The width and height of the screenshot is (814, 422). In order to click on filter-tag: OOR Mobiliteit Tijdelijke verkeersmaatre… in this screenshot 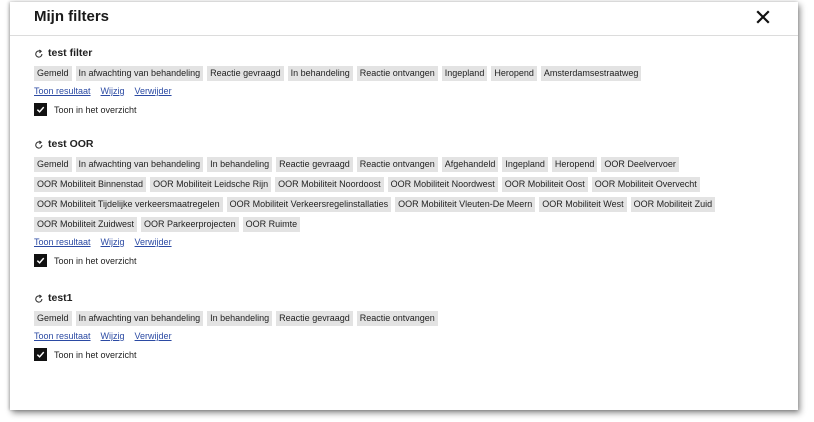, I will do `click(128, 204)`.